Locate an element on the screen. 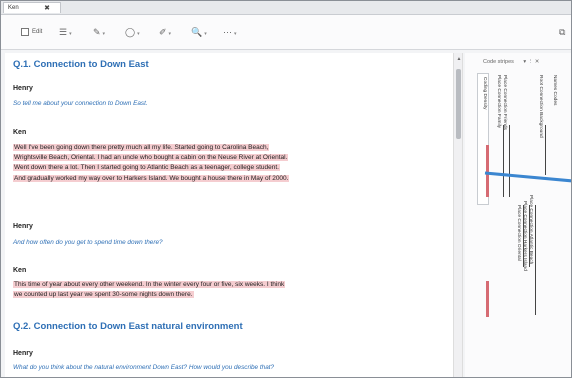  window-button: ⧉ is located at coordinates (562, 32).